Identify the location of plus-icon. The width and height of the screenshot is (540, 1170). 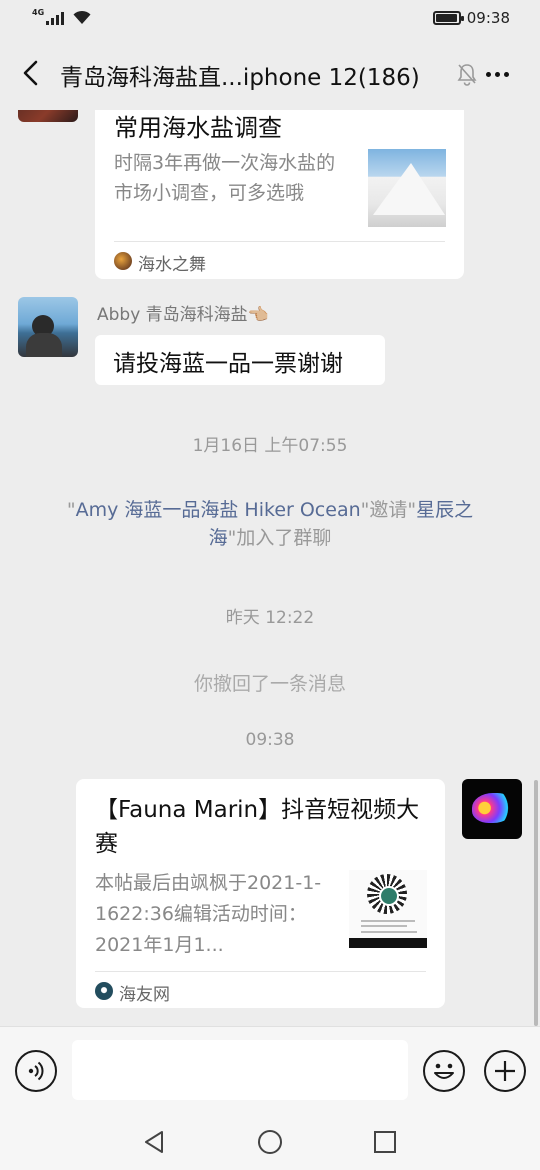
(505, 1071).